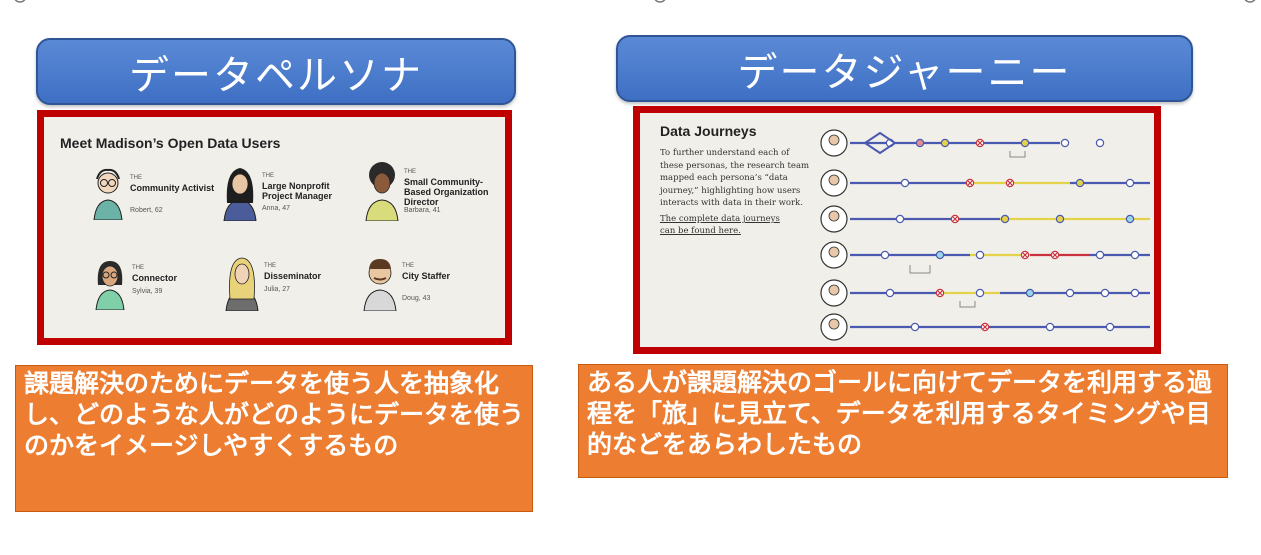  What do you see at coordinates (146, 210) in the screenshot?
I see `persona-sub: Robert, 62` at bounding box center [146, 210].